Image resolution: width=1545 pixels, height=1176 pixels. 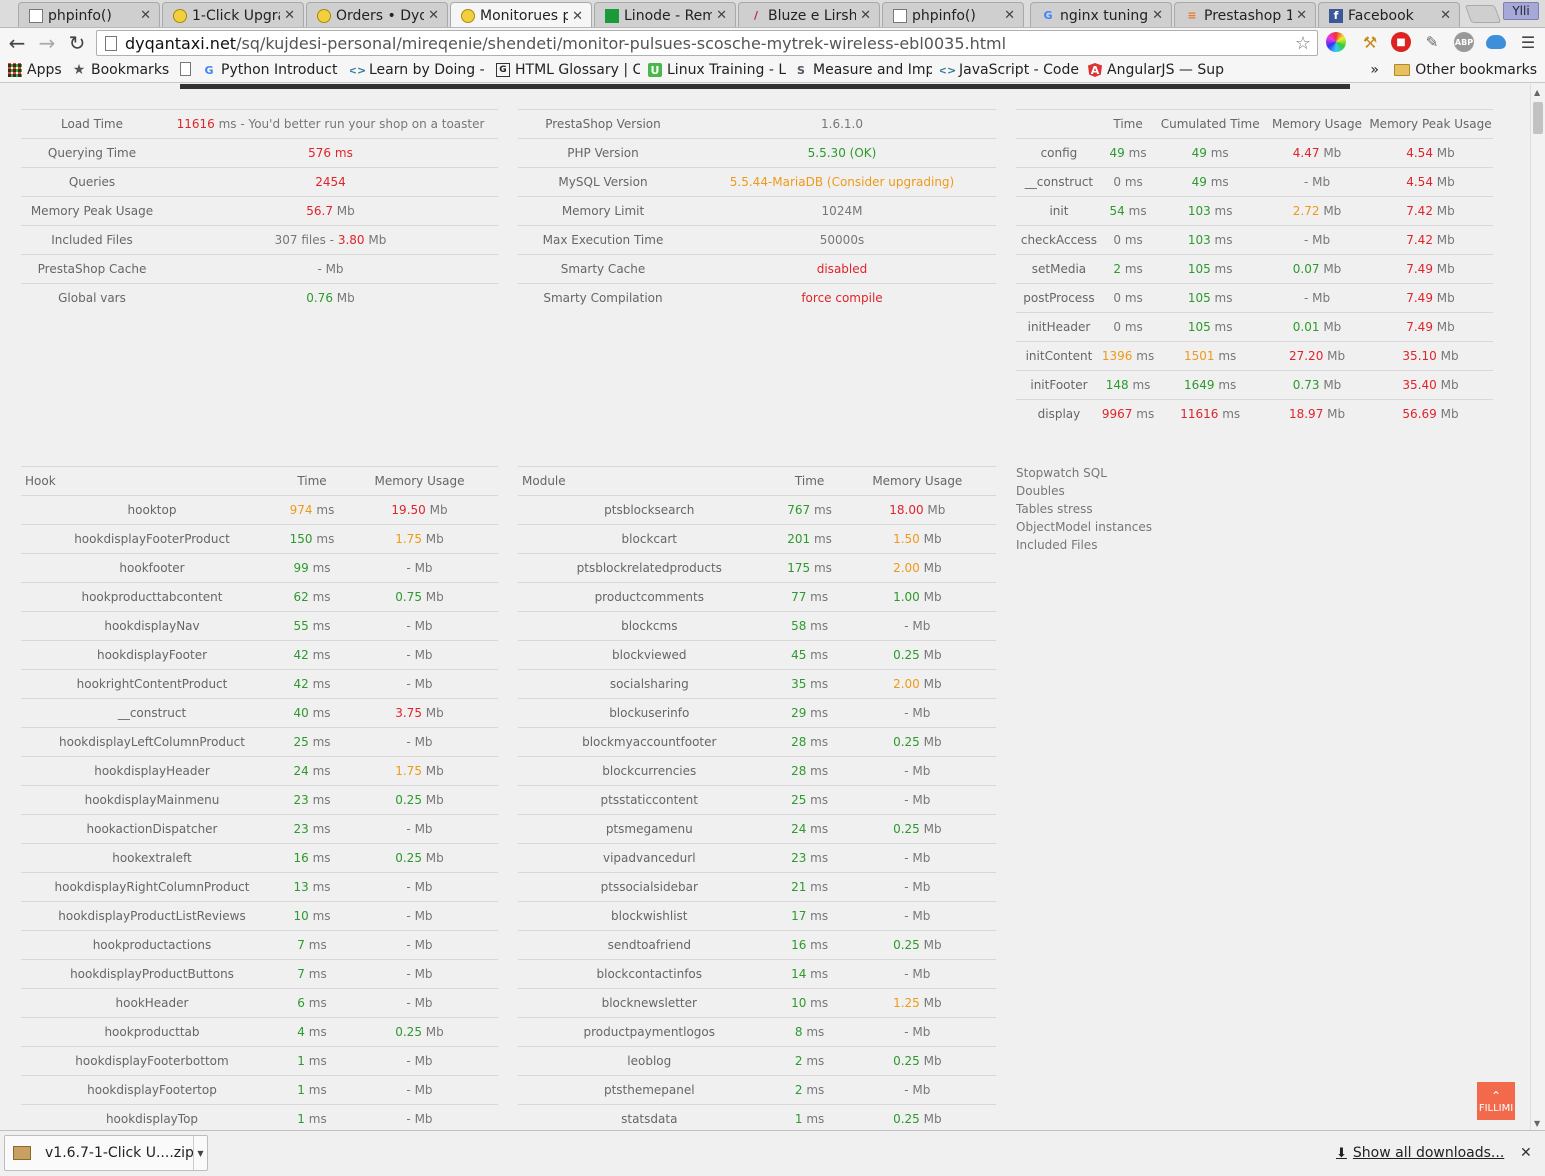 I want to click on steps-row: init 54 ms 103 ms 2.72 Mb 7.42 Mb, so click(x=1254, y=211).